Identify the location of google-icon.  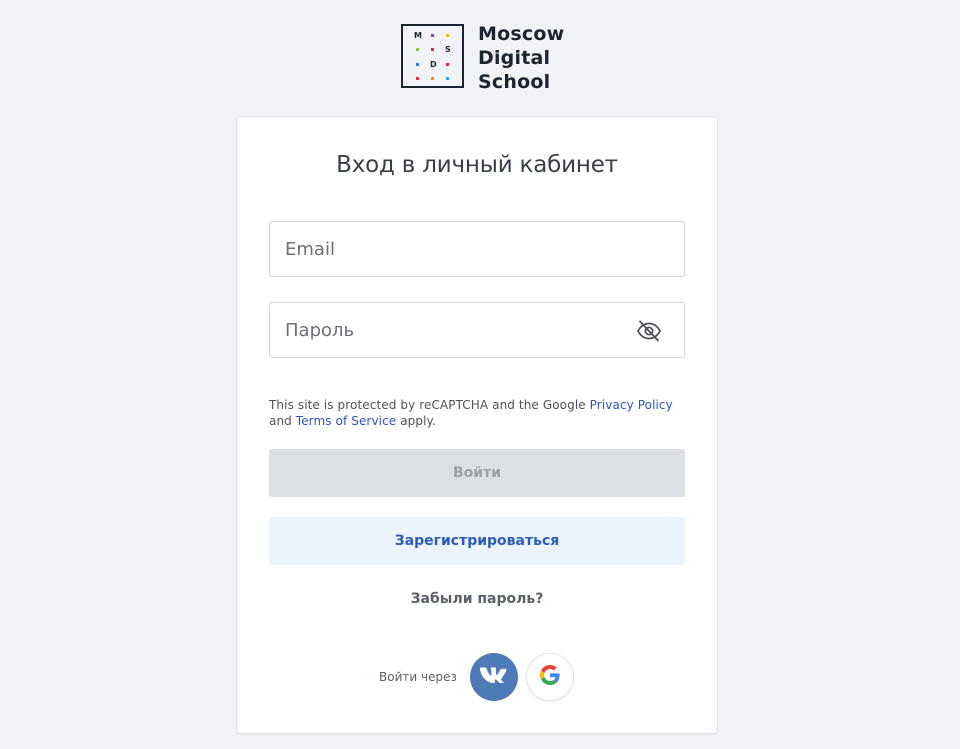
(550, 677).